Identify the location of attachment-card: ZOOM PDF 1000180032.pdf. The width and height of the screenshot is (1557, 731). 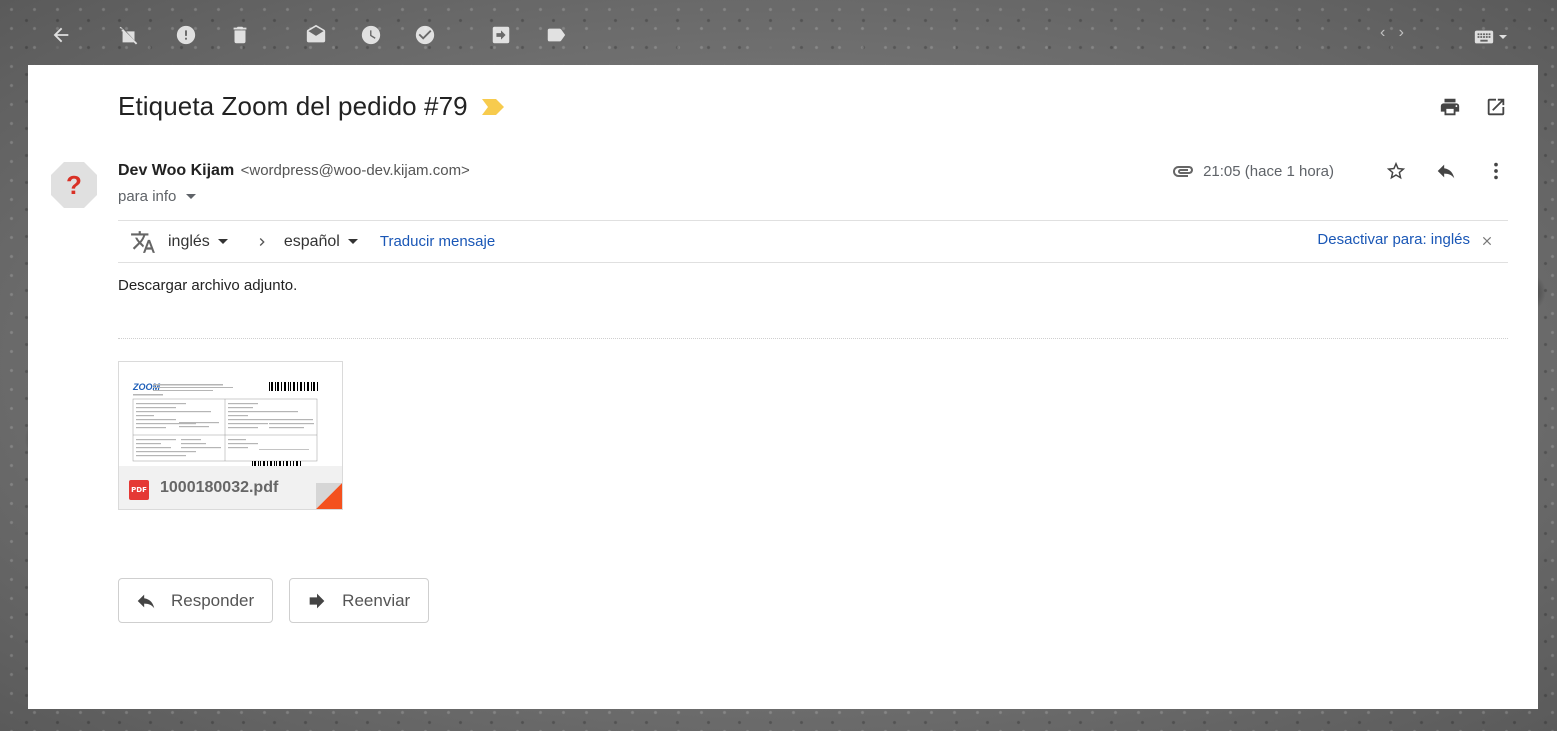
(230, 435).